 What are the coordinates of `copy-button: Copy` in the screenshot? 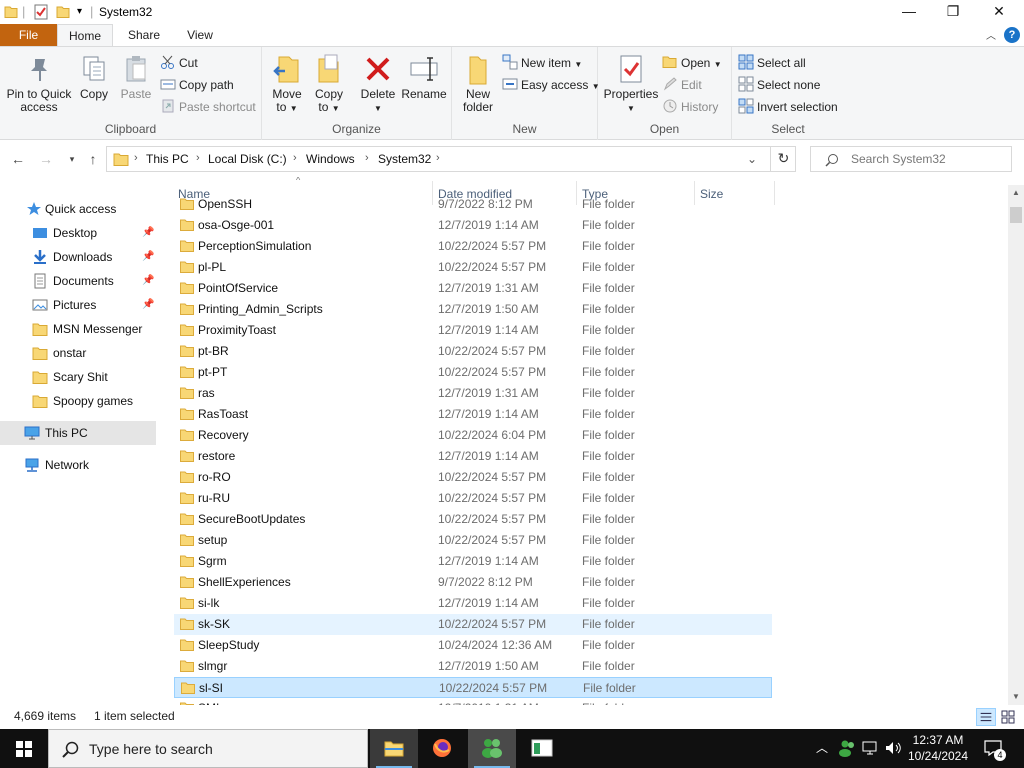 It's located at (94, 77).